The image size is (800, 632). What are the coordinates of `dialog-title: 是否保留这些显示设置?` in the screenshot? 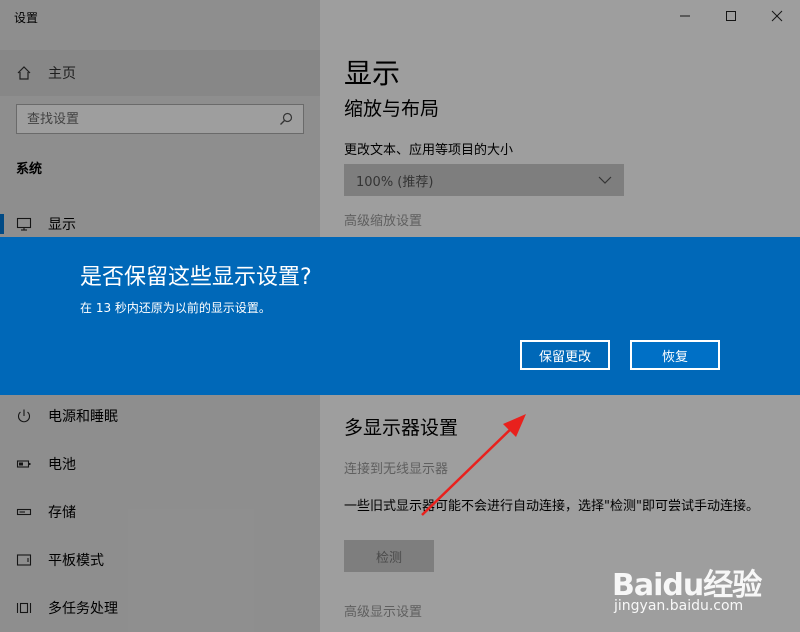 It's located at (196, 277).